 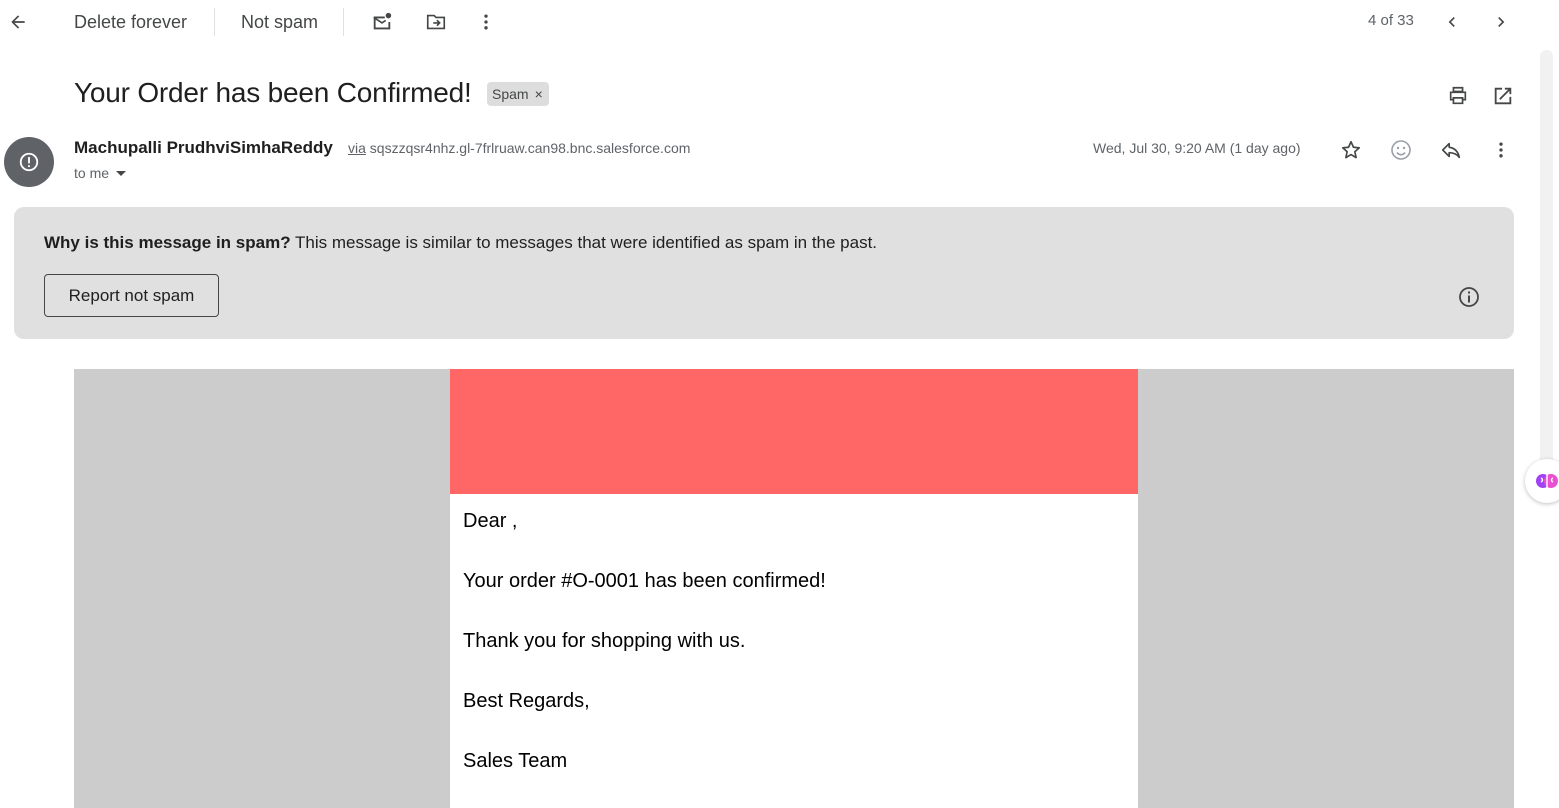 I want to click on move-to-button, so click(x=436, y=22).